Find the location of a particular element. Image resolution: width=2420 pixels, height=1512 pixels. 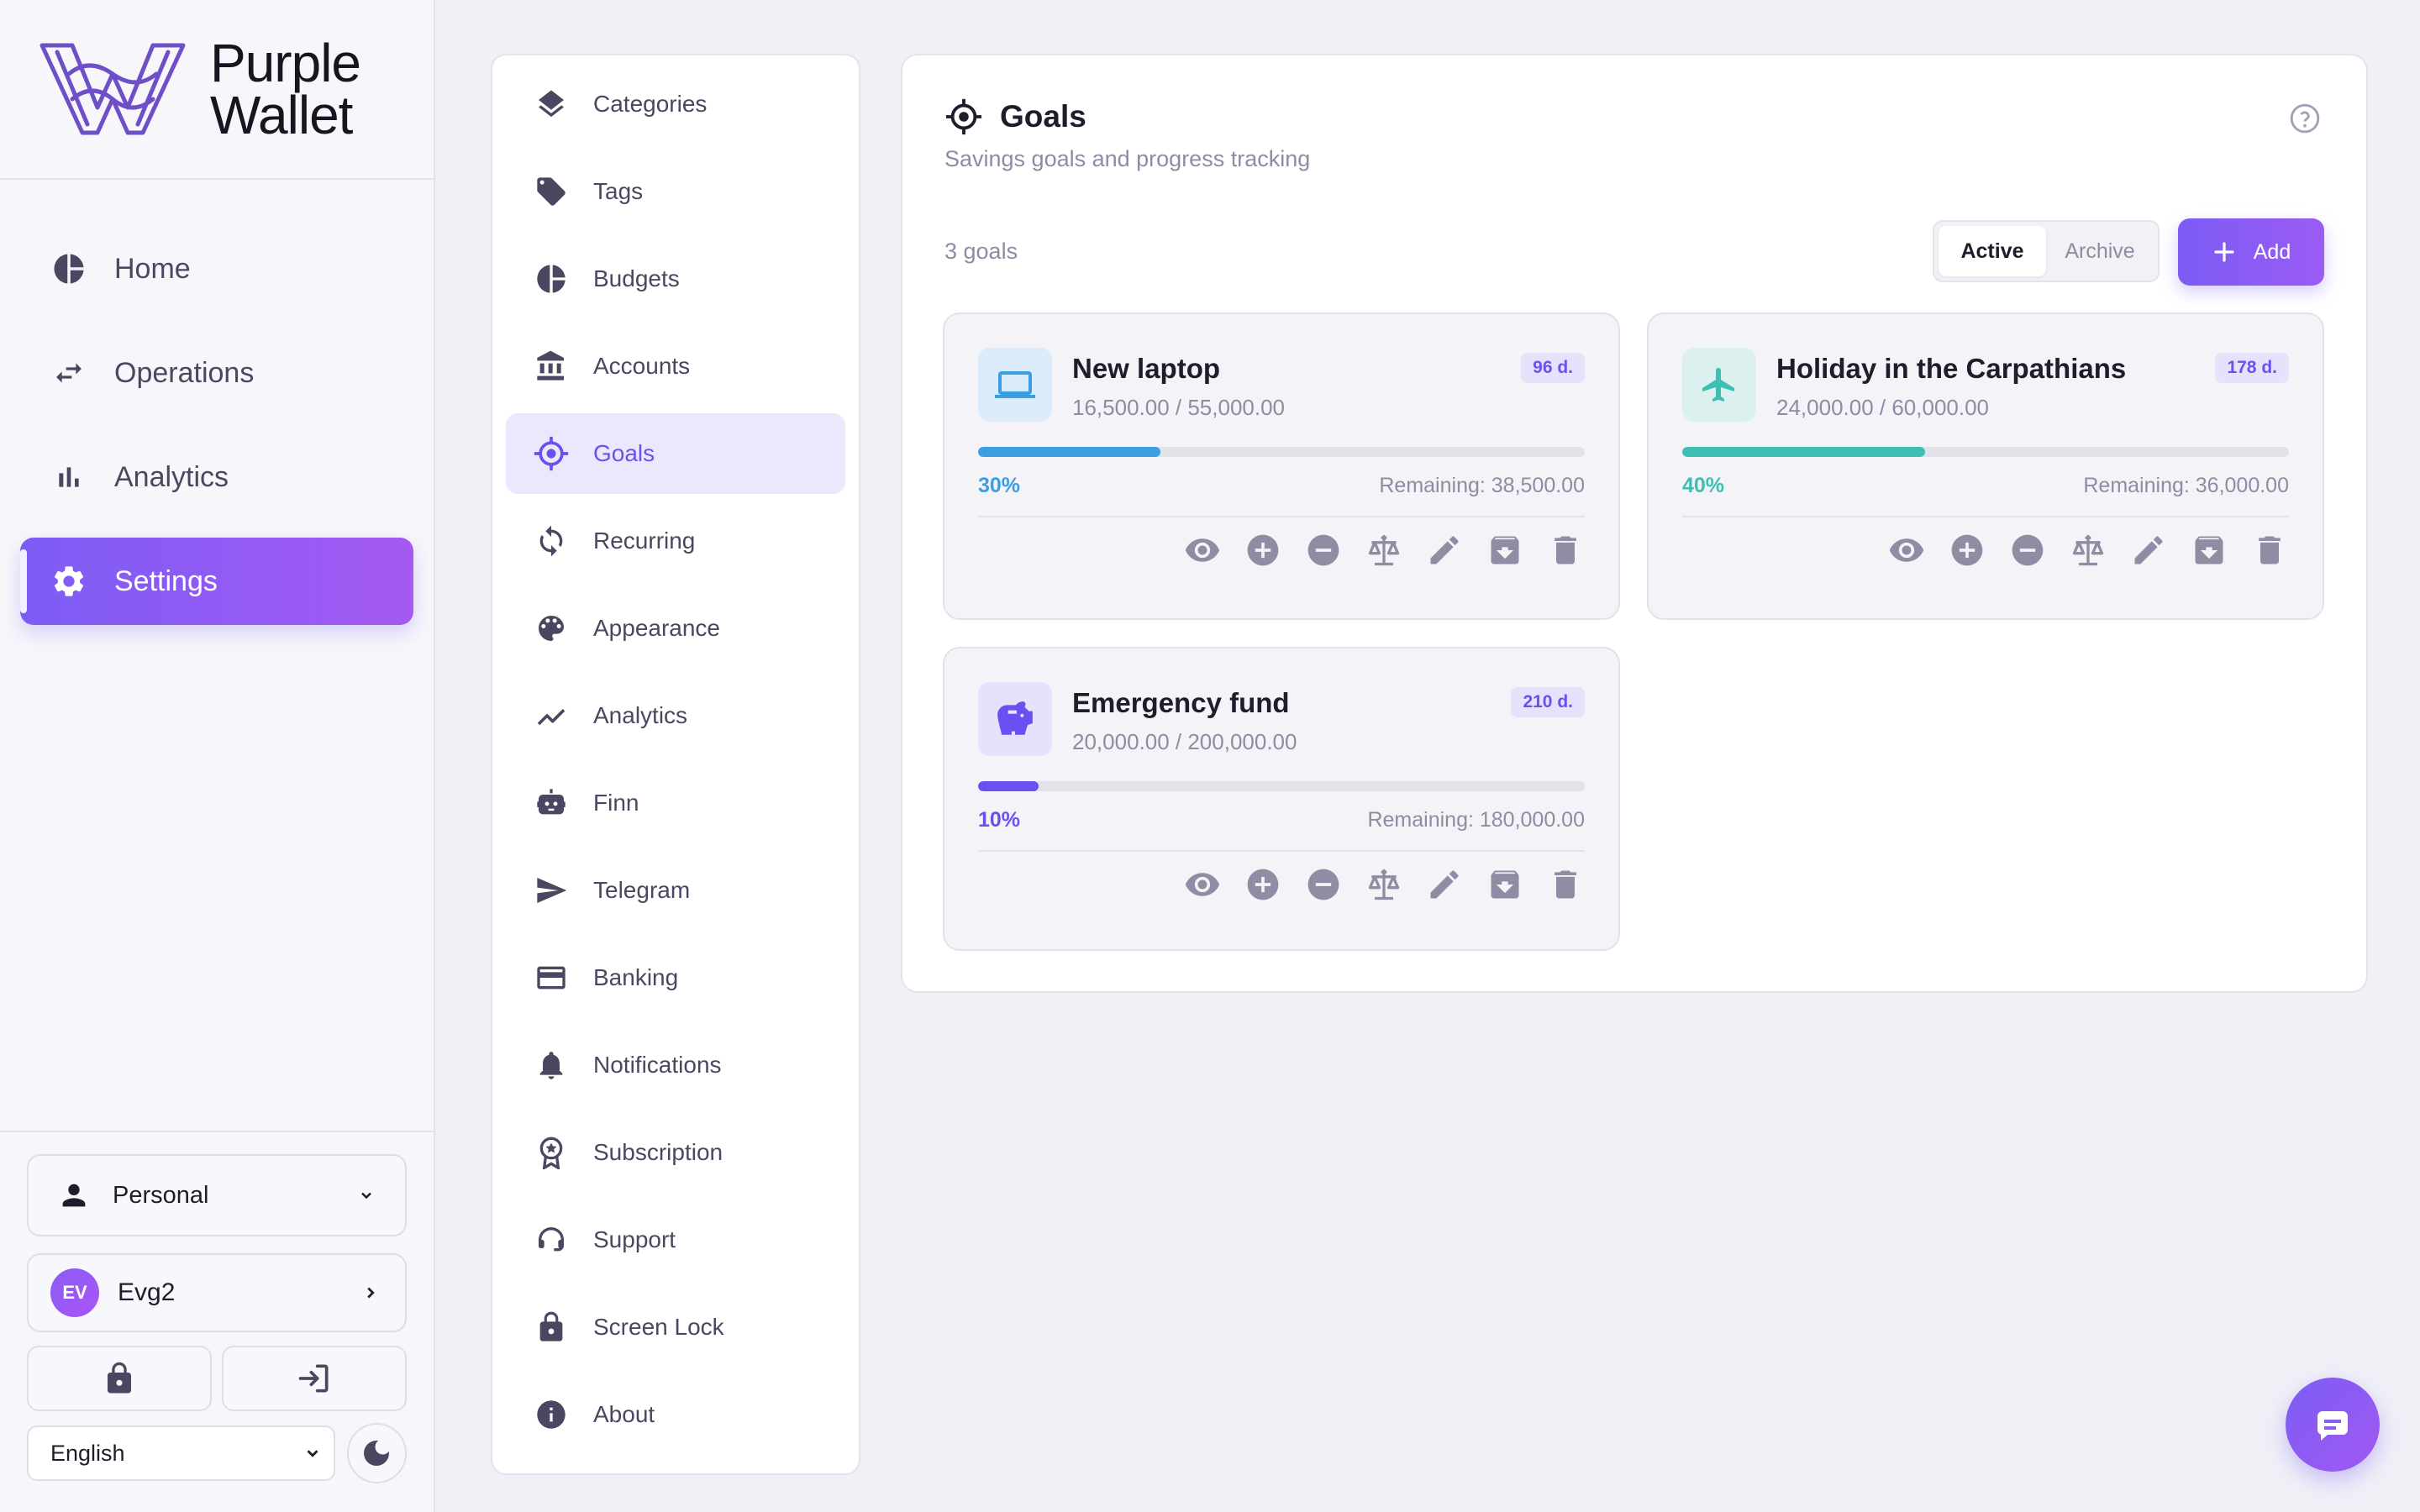

goal-count: 3 goals is located at coordinates (981, 251).